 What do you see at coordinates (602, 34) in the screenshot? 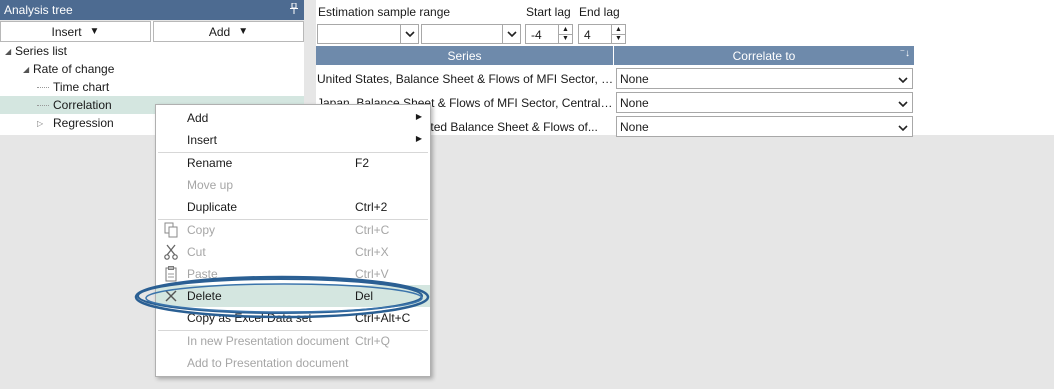
I see `end-lag-stepper: 4 ▲ ▼` at bounding box center [602, 34].